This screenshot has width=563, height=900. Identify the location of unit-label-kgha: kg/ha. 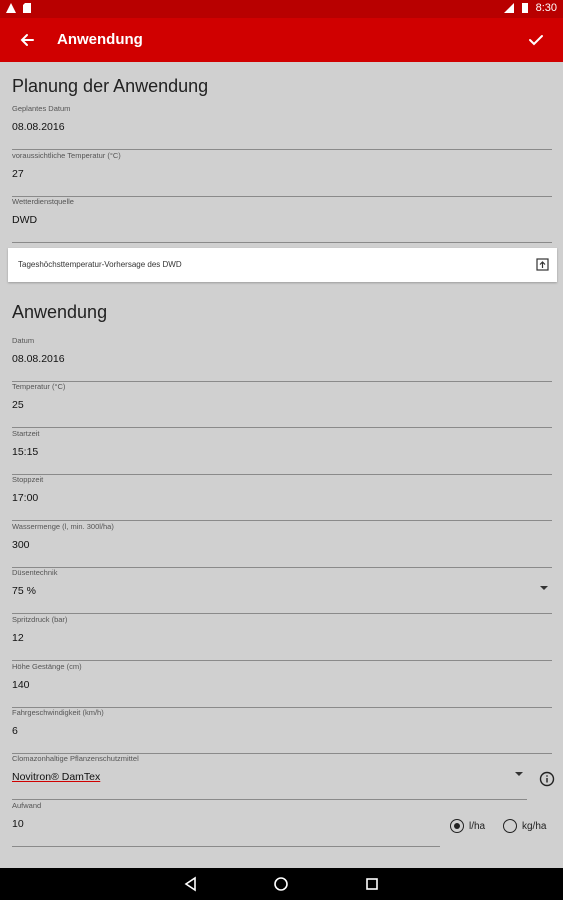
(534, 826).